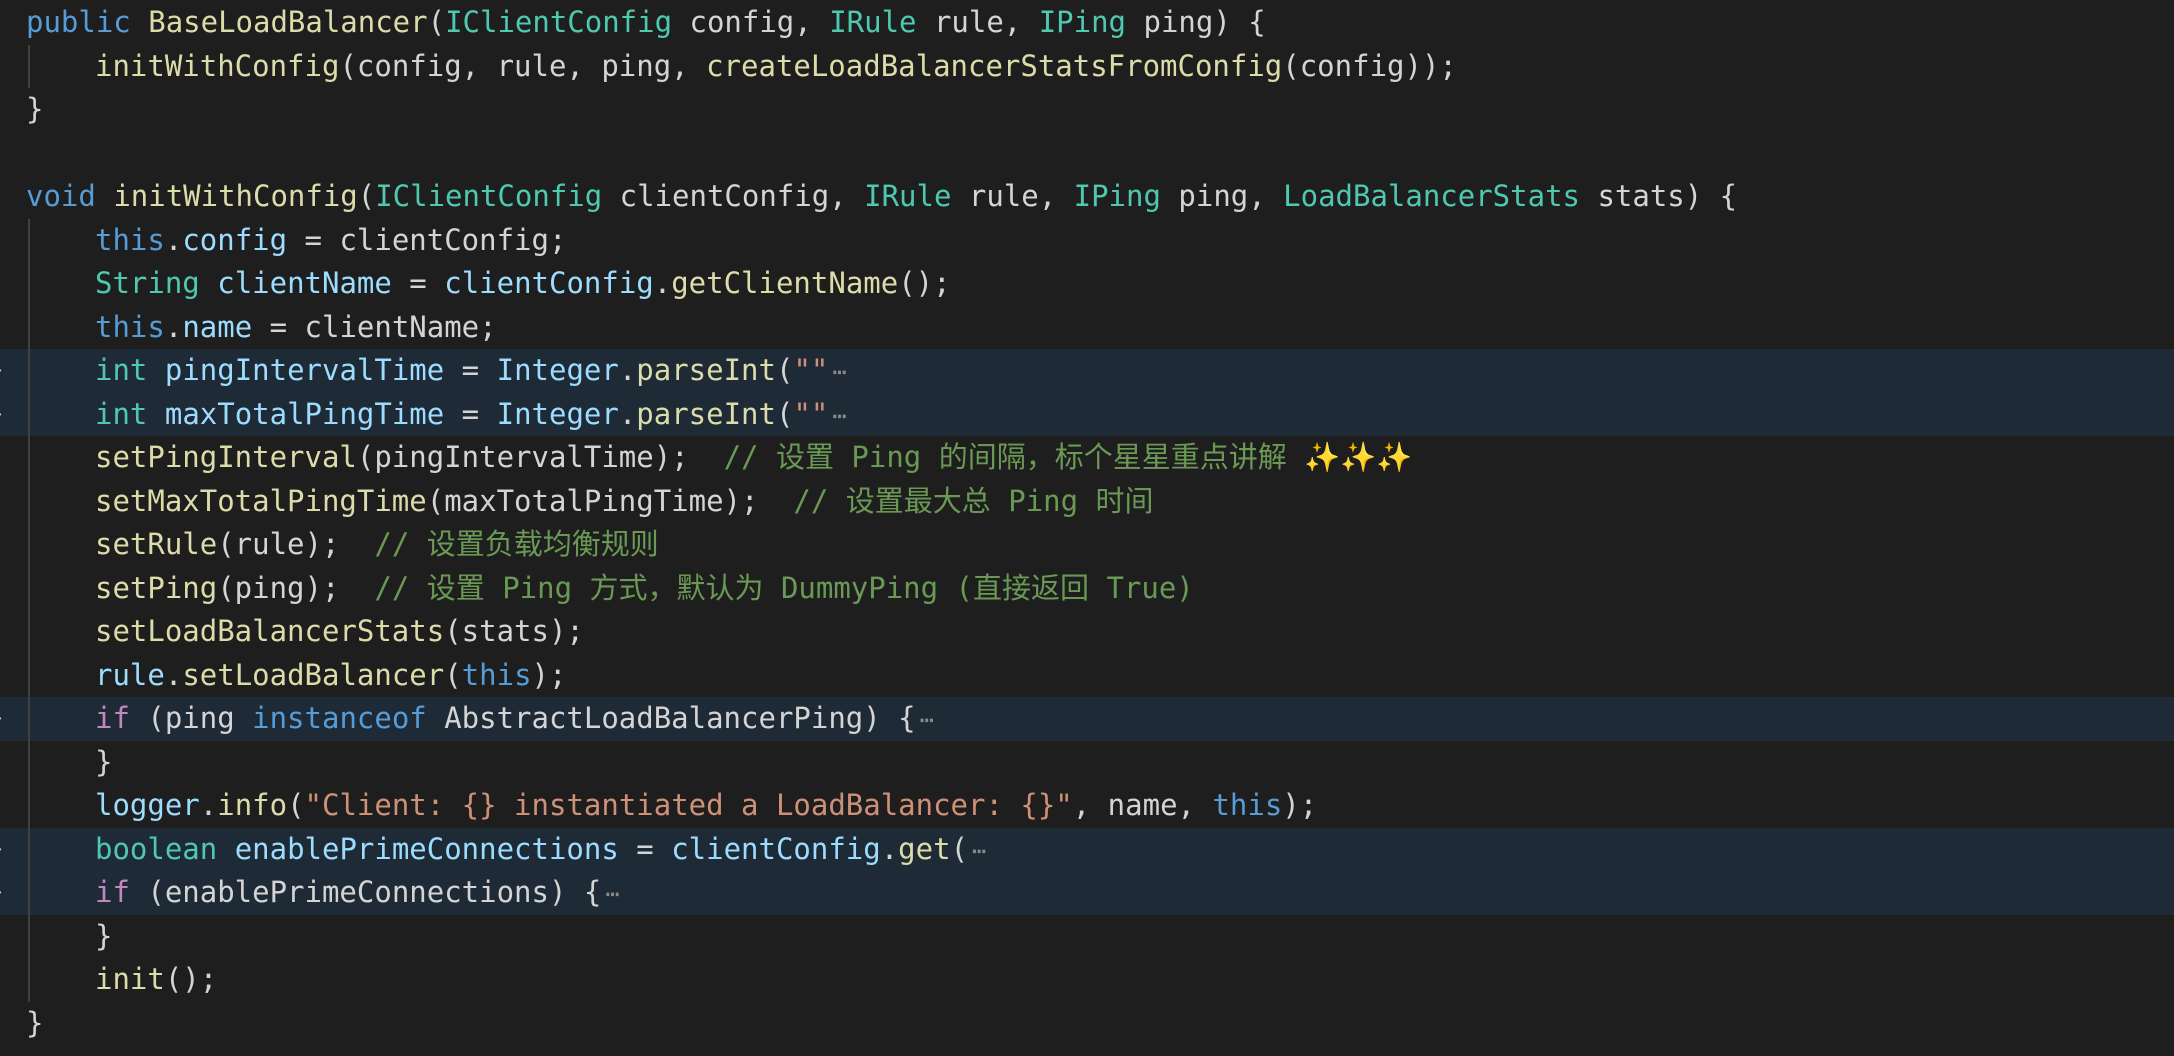 Image resolution: width=2174 pixels, height=1056 pixels. I want to click on code-token: IPing, so click(1117, 196).